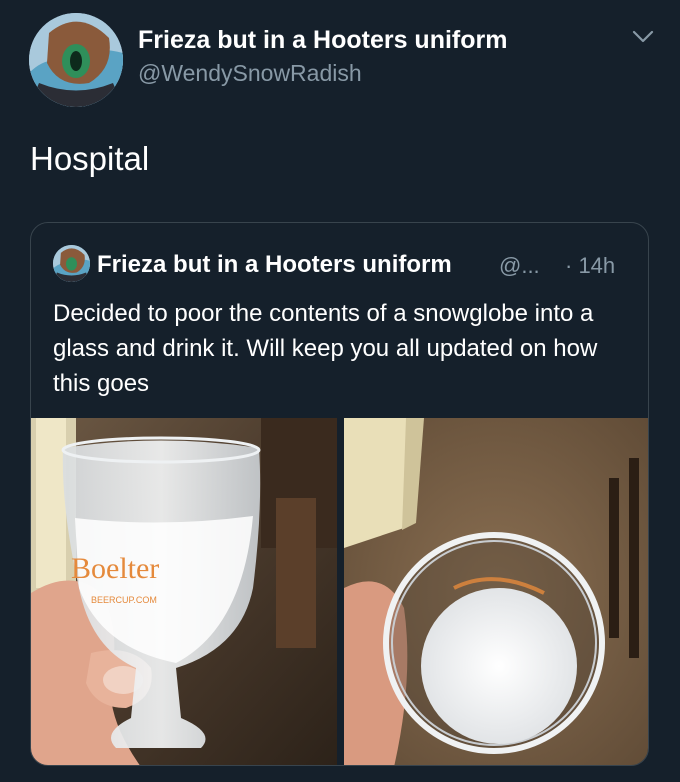  What do you see at coordinates (274, 265) in the screenshot?
I see `quoted-author-name: Frieza but in a Hooters uniform` at bounding box center [274, 265].